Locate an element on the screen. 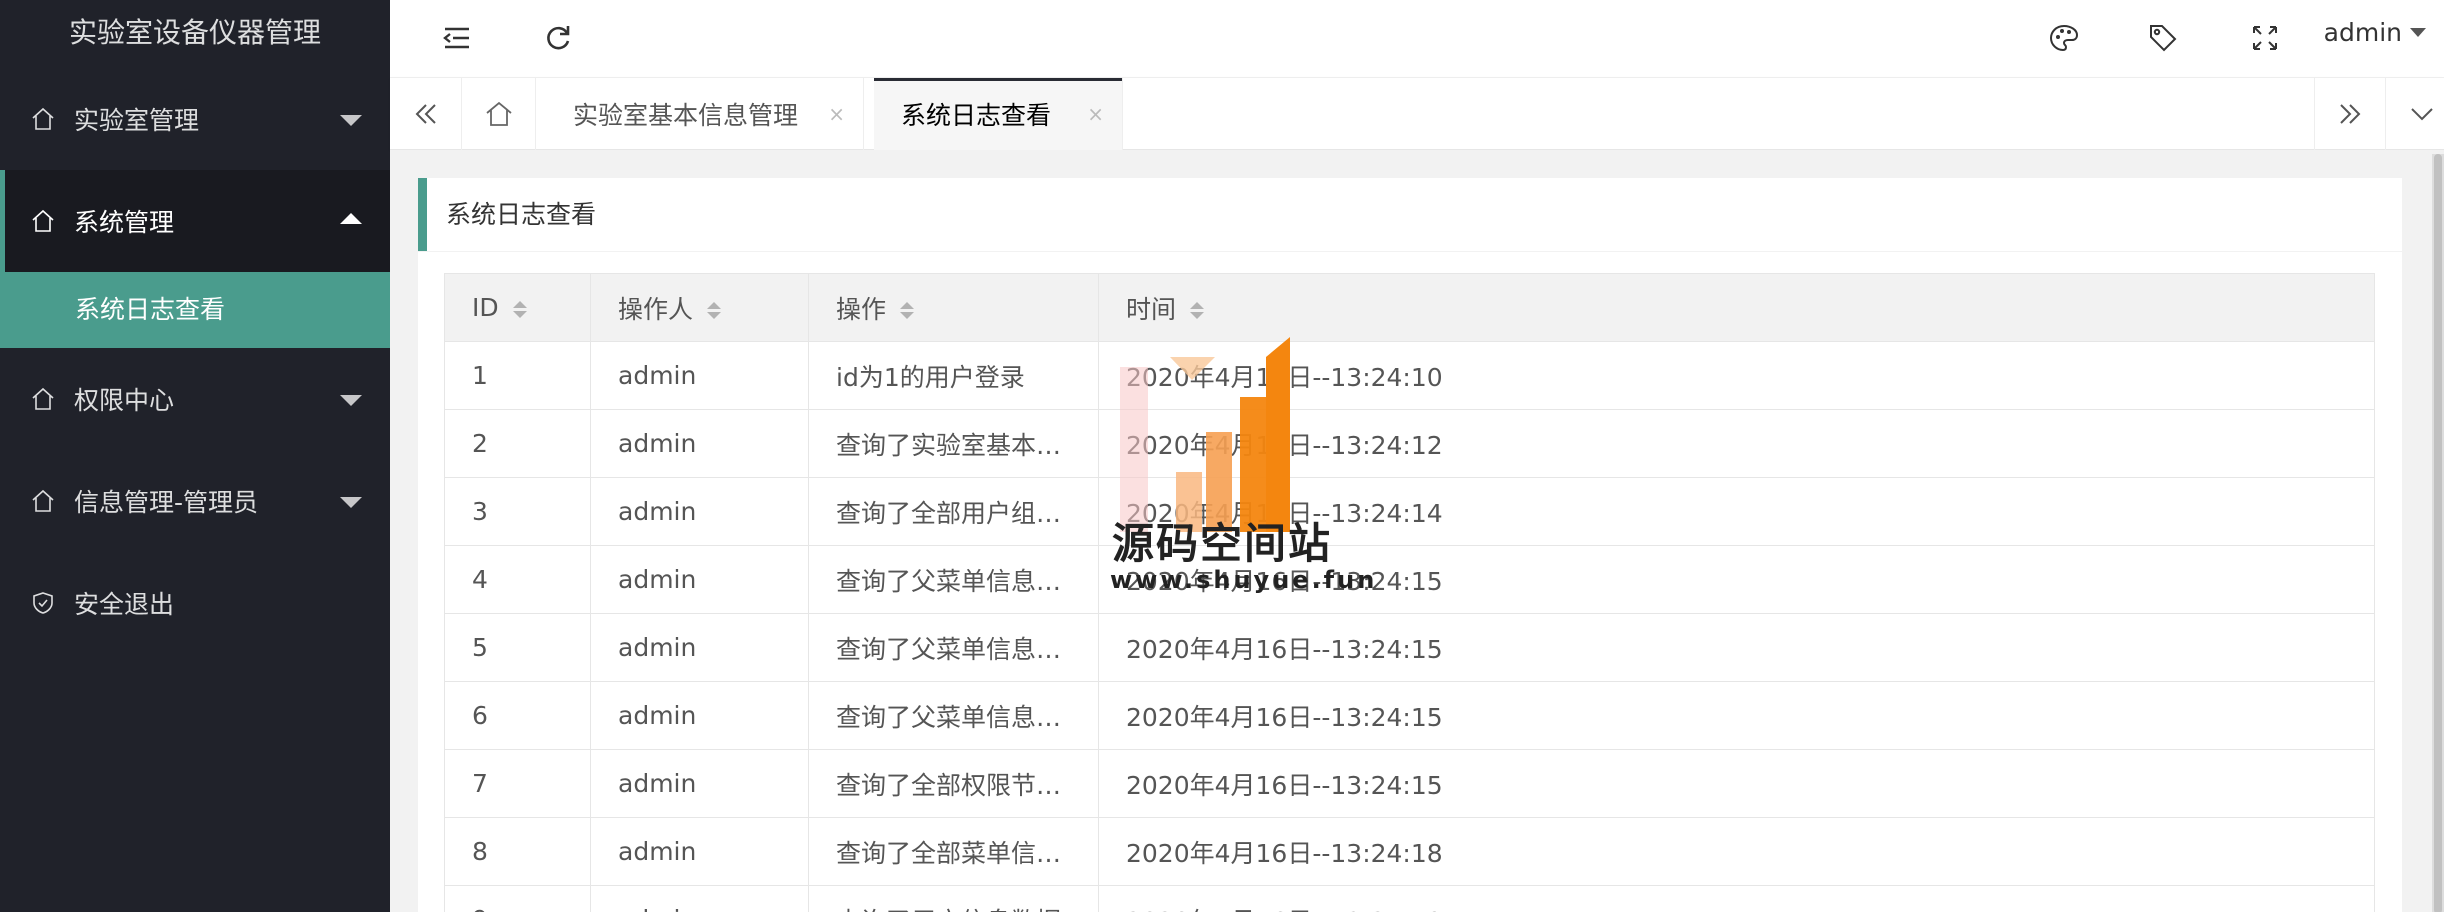 The width and height of the screenshot is (2444, 912). table-cell: 3 is located at coordinates (517, 511).